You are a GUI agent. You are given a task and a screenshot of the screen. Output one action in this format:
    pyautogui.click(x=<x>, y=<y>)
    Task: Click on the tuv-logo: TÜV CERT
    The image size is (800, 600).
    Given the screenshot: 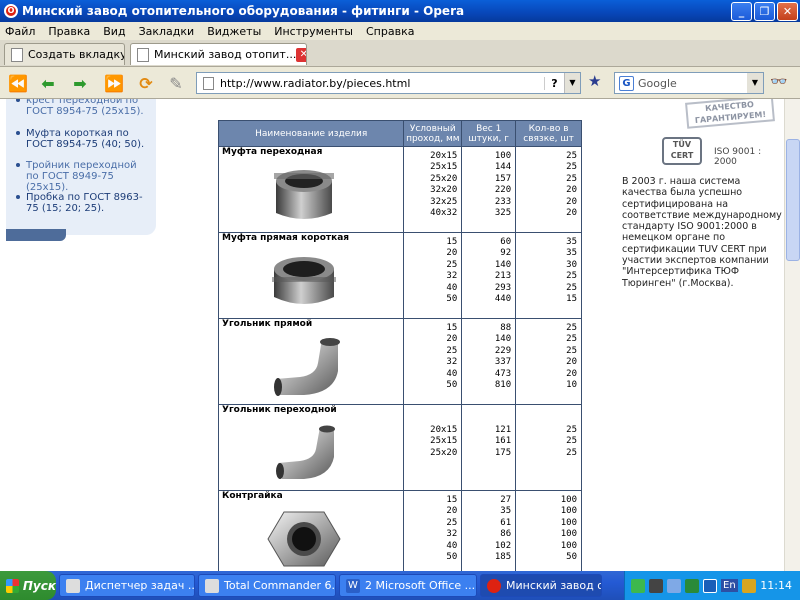 What is the action you would take?
    pyautogui.click(x=682, y=151)
    